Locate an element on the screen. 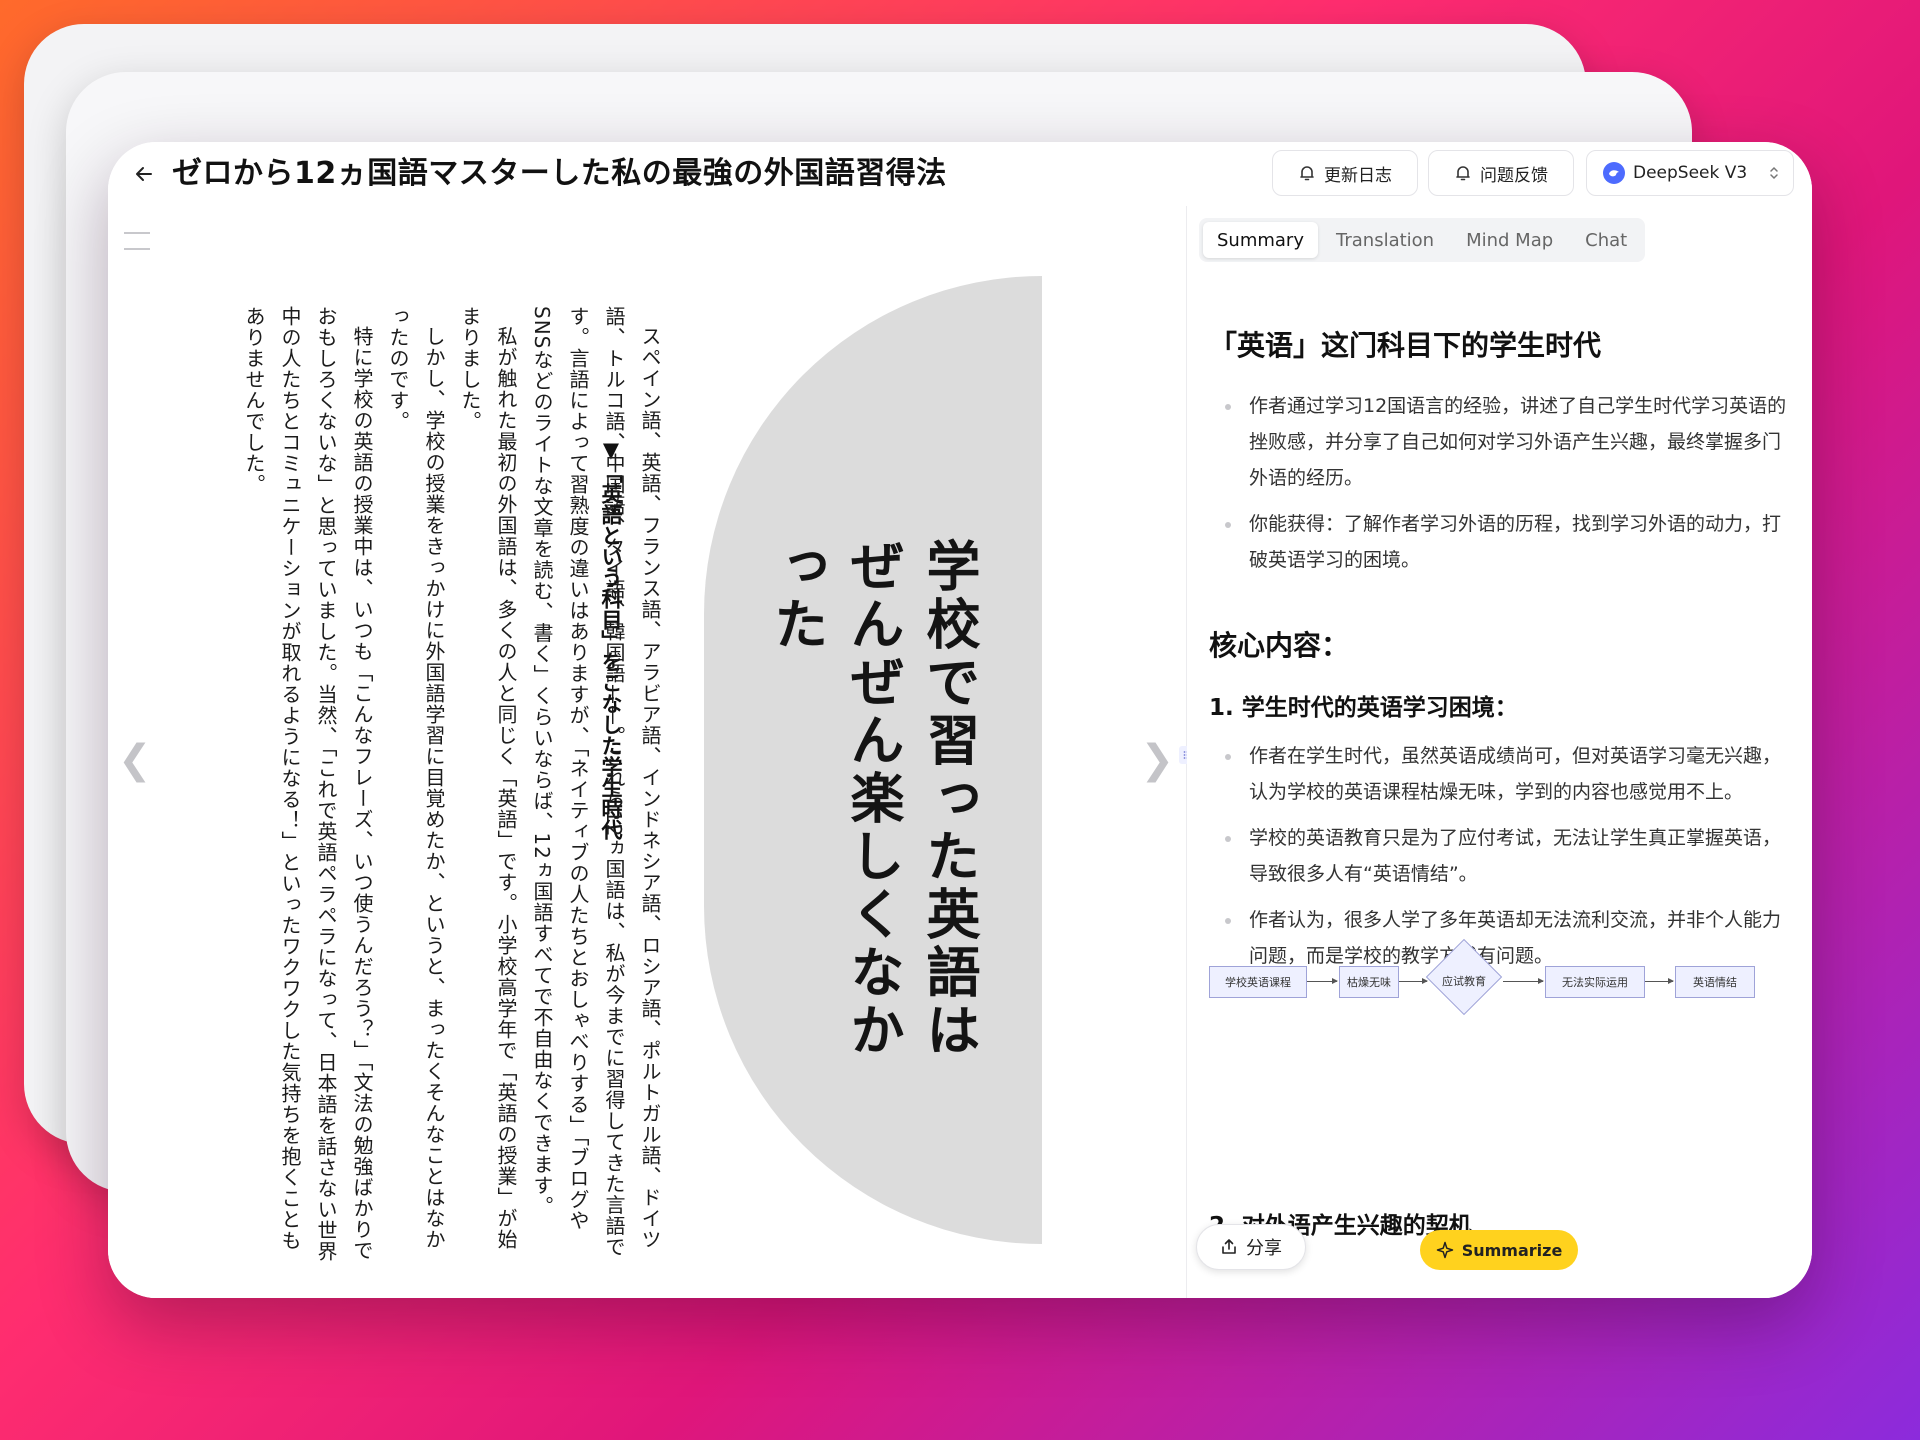 The image size is (1920, 1440). changelog-button: 更新日志 is located at coordinates (1345, 173).